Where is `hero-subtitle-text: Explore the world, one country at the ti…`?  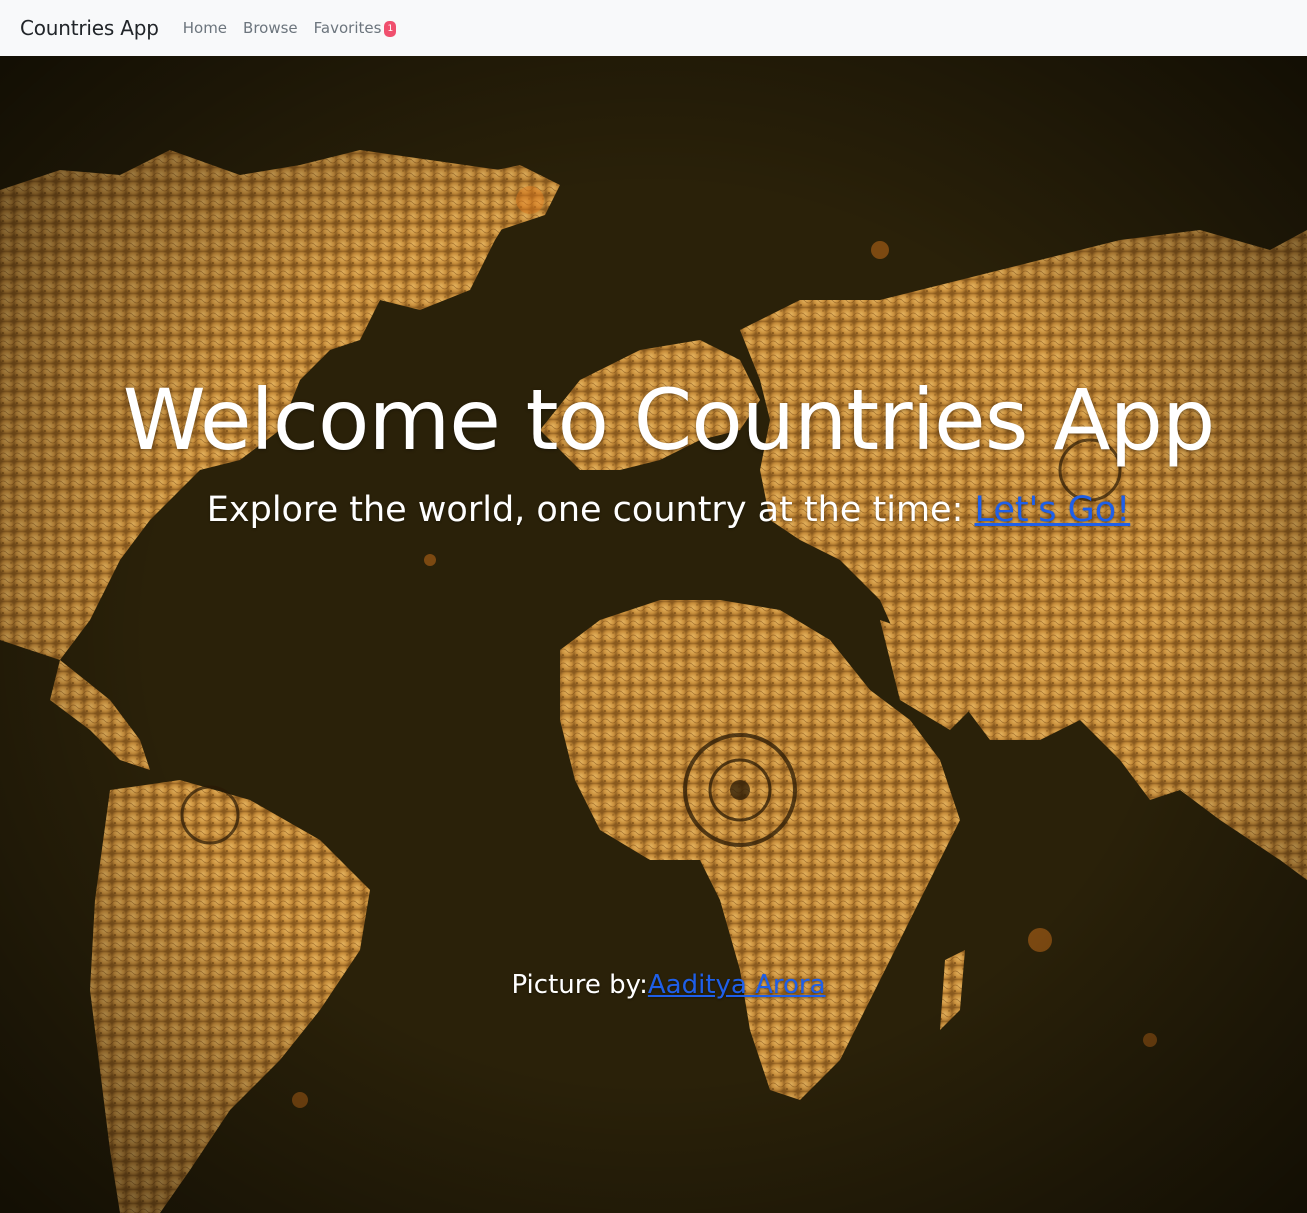 hero-subtitle-text: Explore the world, one country at the ti… is located at coordinates (590, 510).